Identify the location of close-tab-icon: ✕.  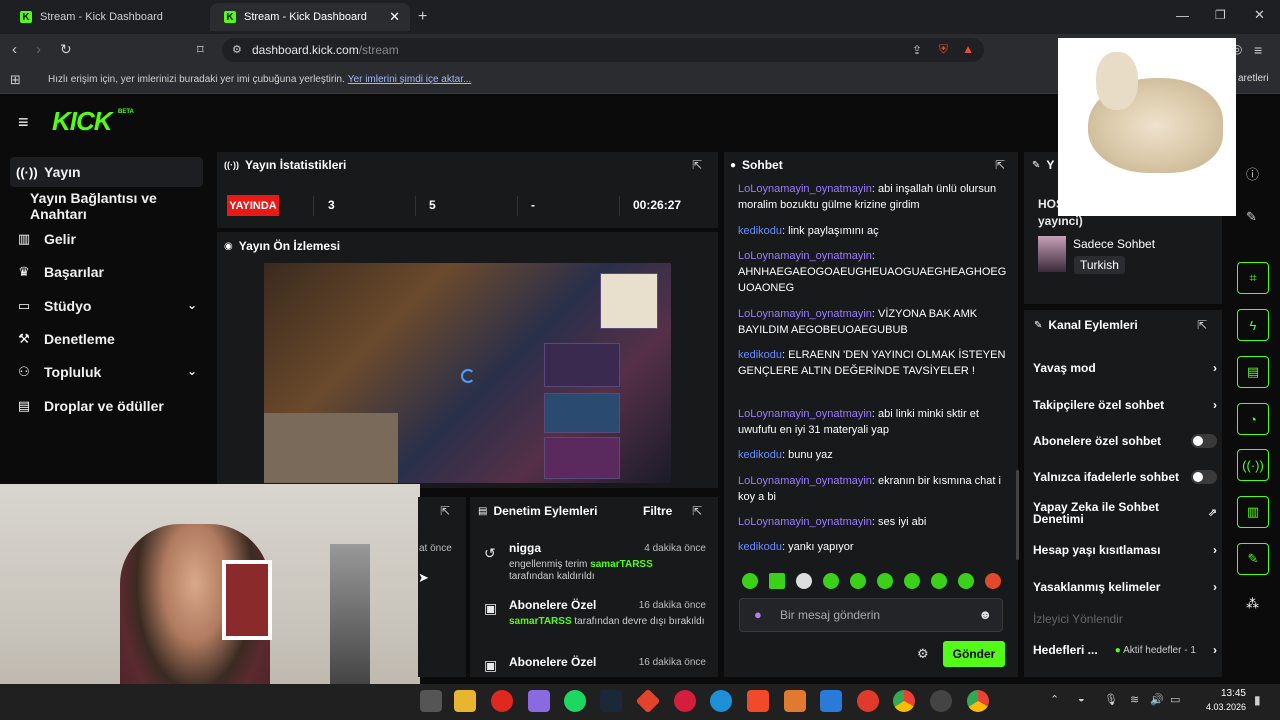
(394, 17).